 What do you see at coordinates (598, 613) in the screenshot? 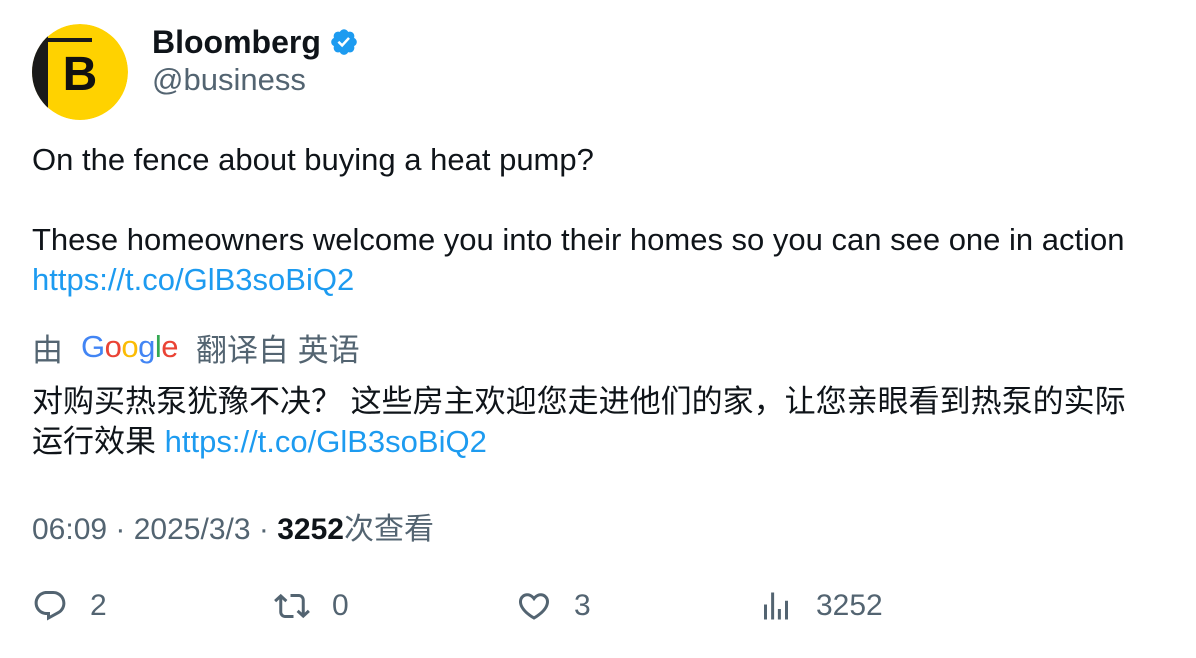
I see `action-bar: 2 0 3 3252` at bounding box center [598, 613].